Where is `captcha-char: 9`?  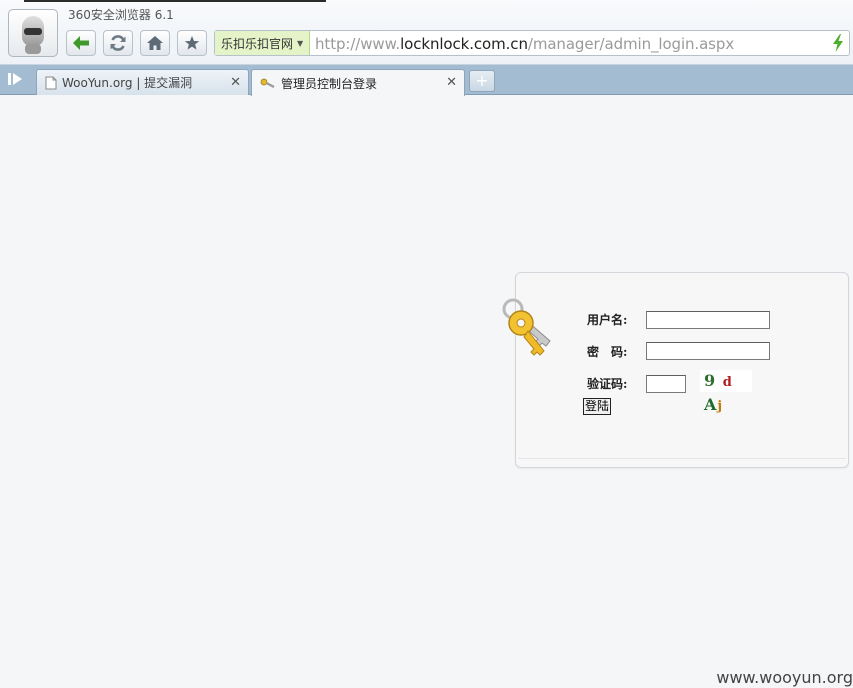
captcha-char: 9 is located at coordinates (710, 380).